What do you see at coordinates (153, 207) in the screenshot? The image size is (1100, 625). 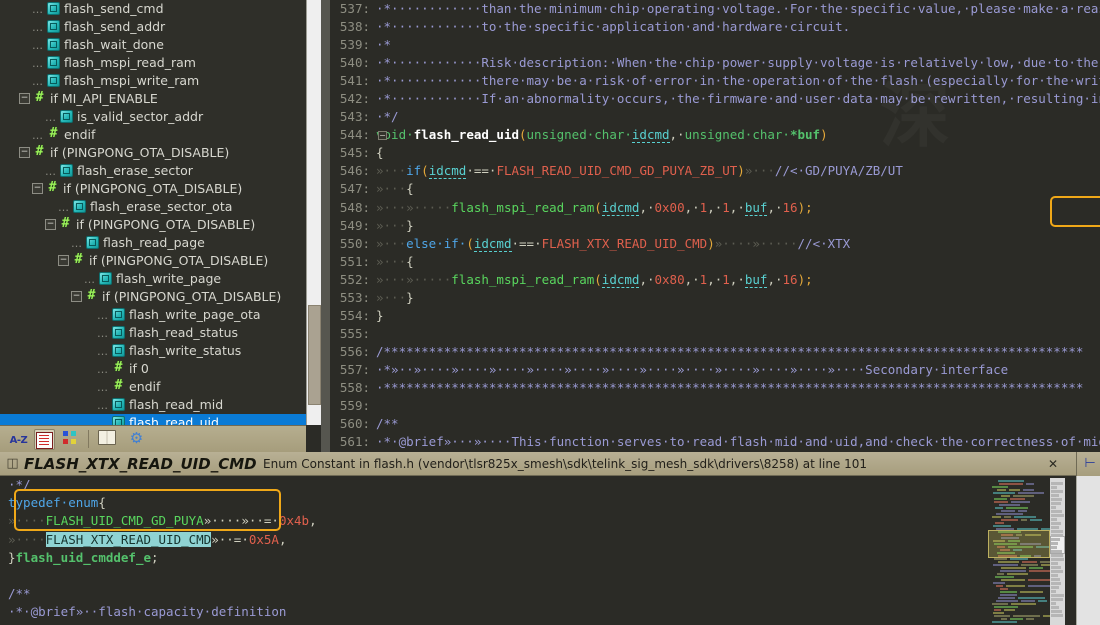 I see `outline-item-flash-erase-sector-ota: … flash_erase_sector_ota` at bounding box center [153, 207].